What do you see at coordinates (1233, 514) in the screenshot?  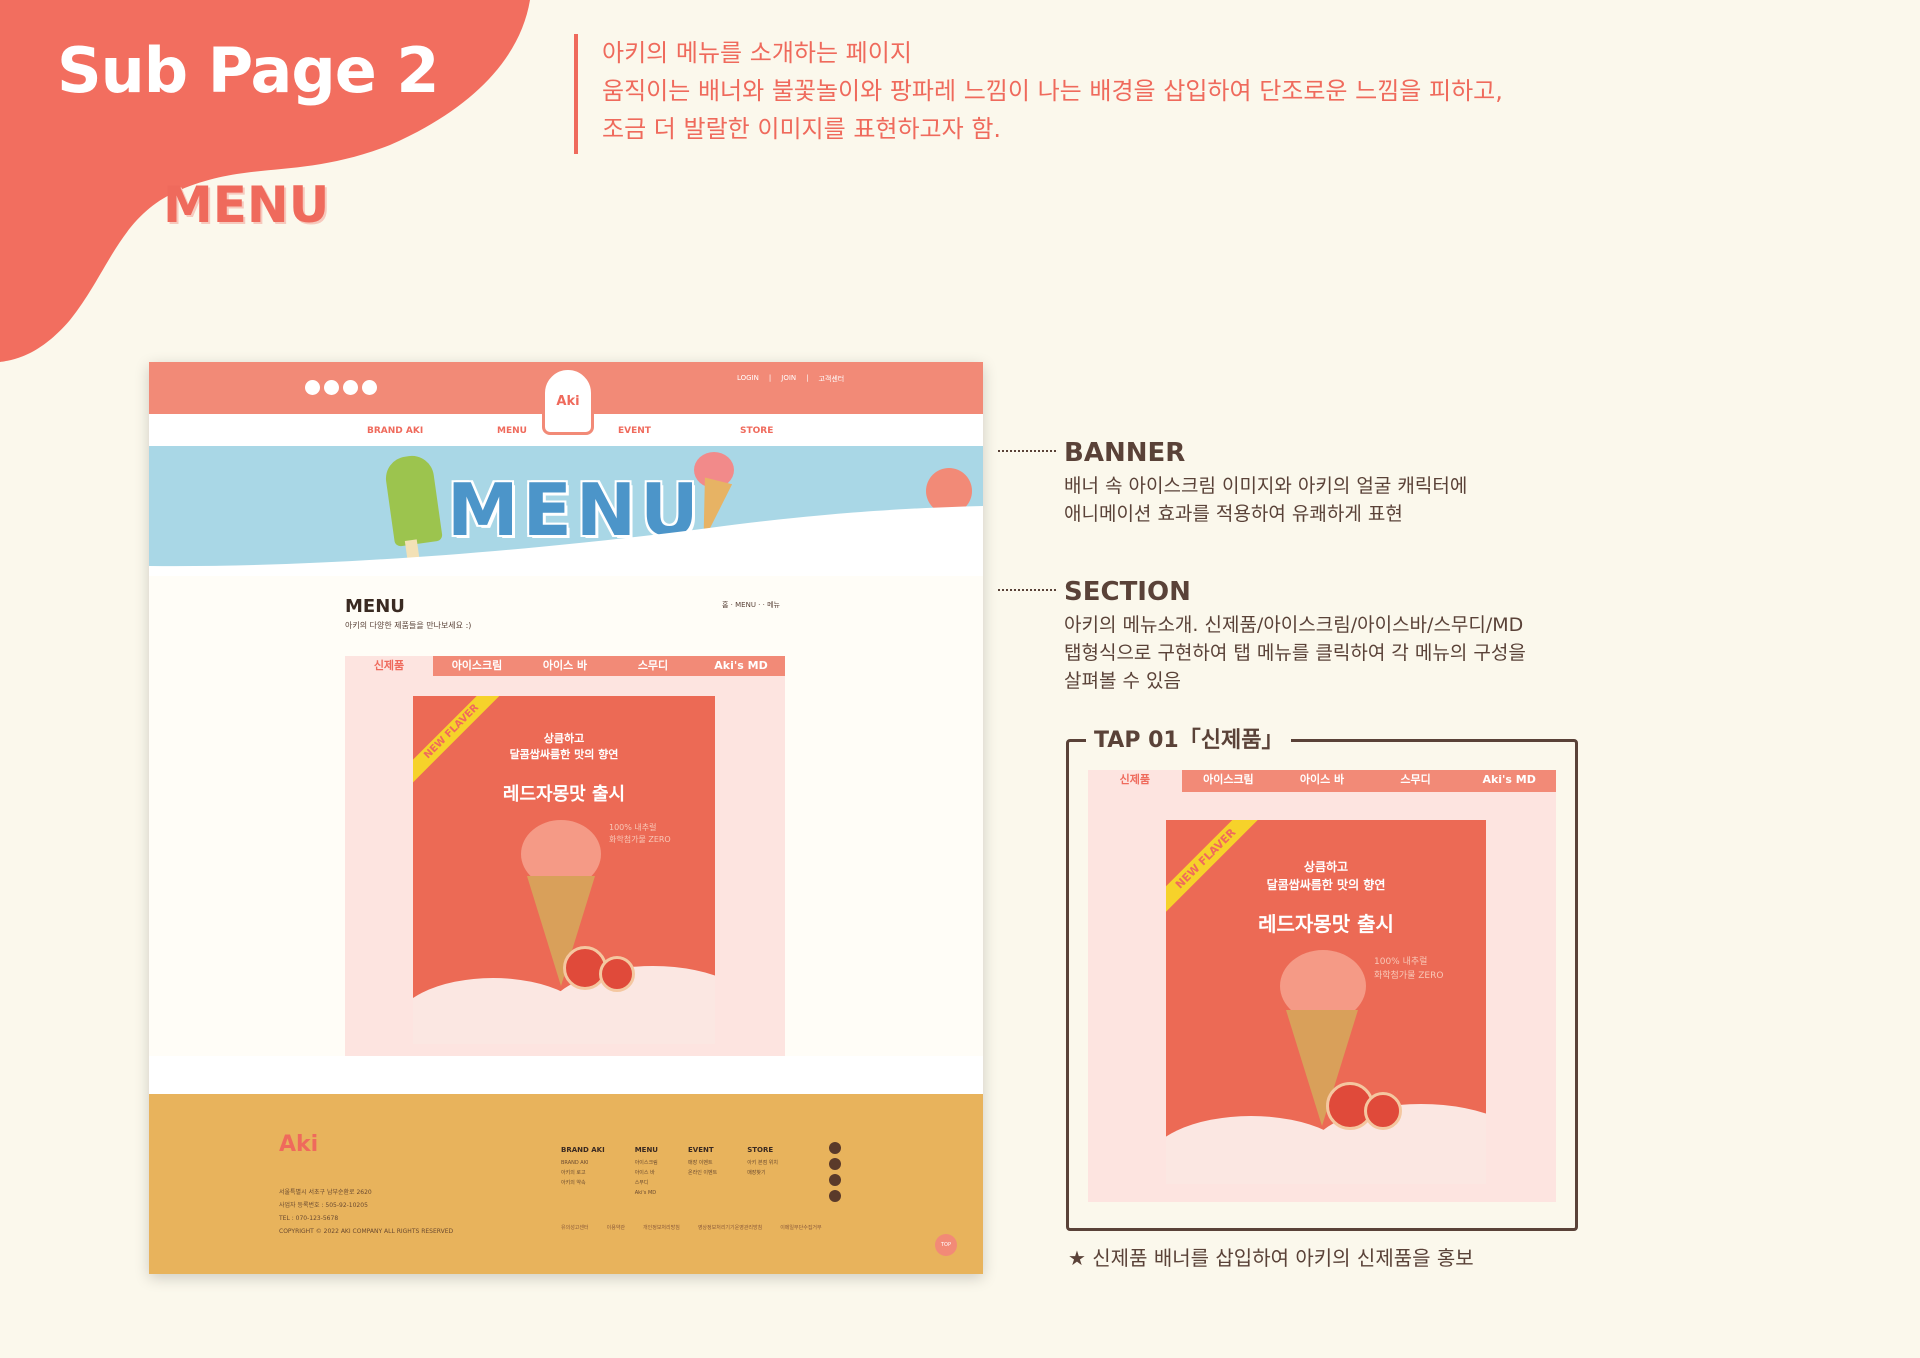 I see `callout-line: 애니메이션 효과를 적용하여 유쾌하게 표현` at bounding box center [1233, 514].